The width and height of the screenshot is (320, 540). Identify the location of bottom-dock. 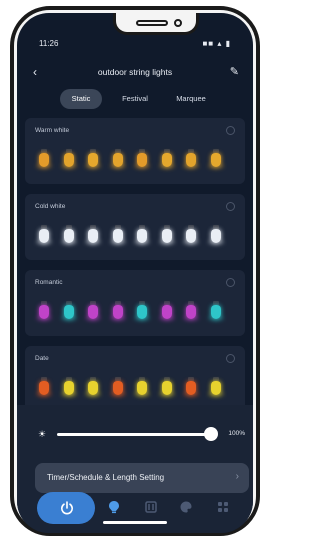
(135, 510).